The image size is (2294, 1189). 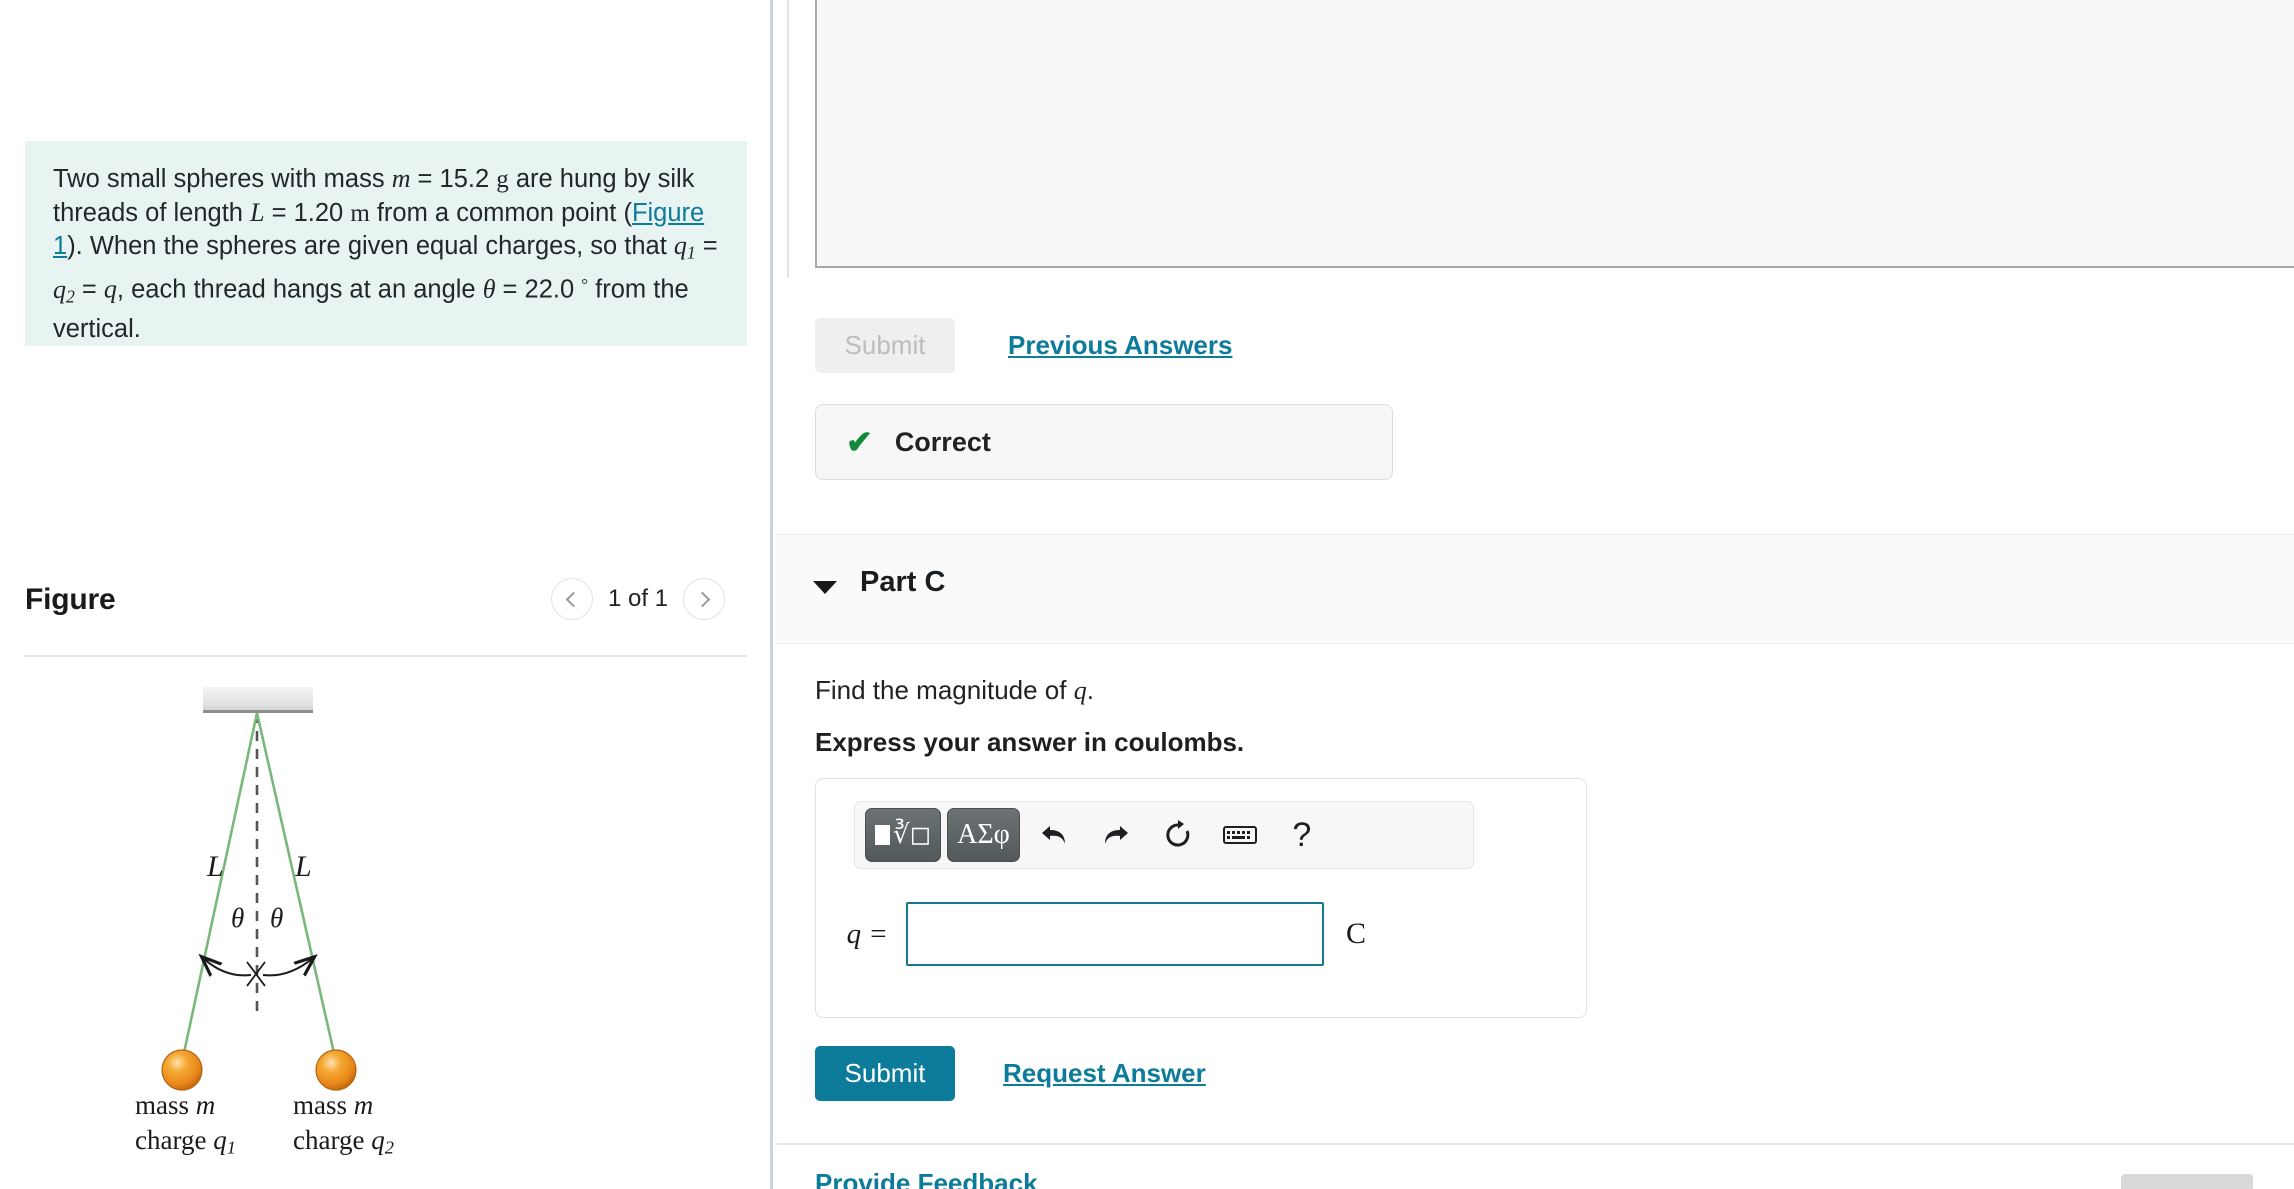 What do you see at coordinates (343, 1141) in the screenshot?
I see `figure-label-charge-right: charge q2` at bounding box center [343, 1141].